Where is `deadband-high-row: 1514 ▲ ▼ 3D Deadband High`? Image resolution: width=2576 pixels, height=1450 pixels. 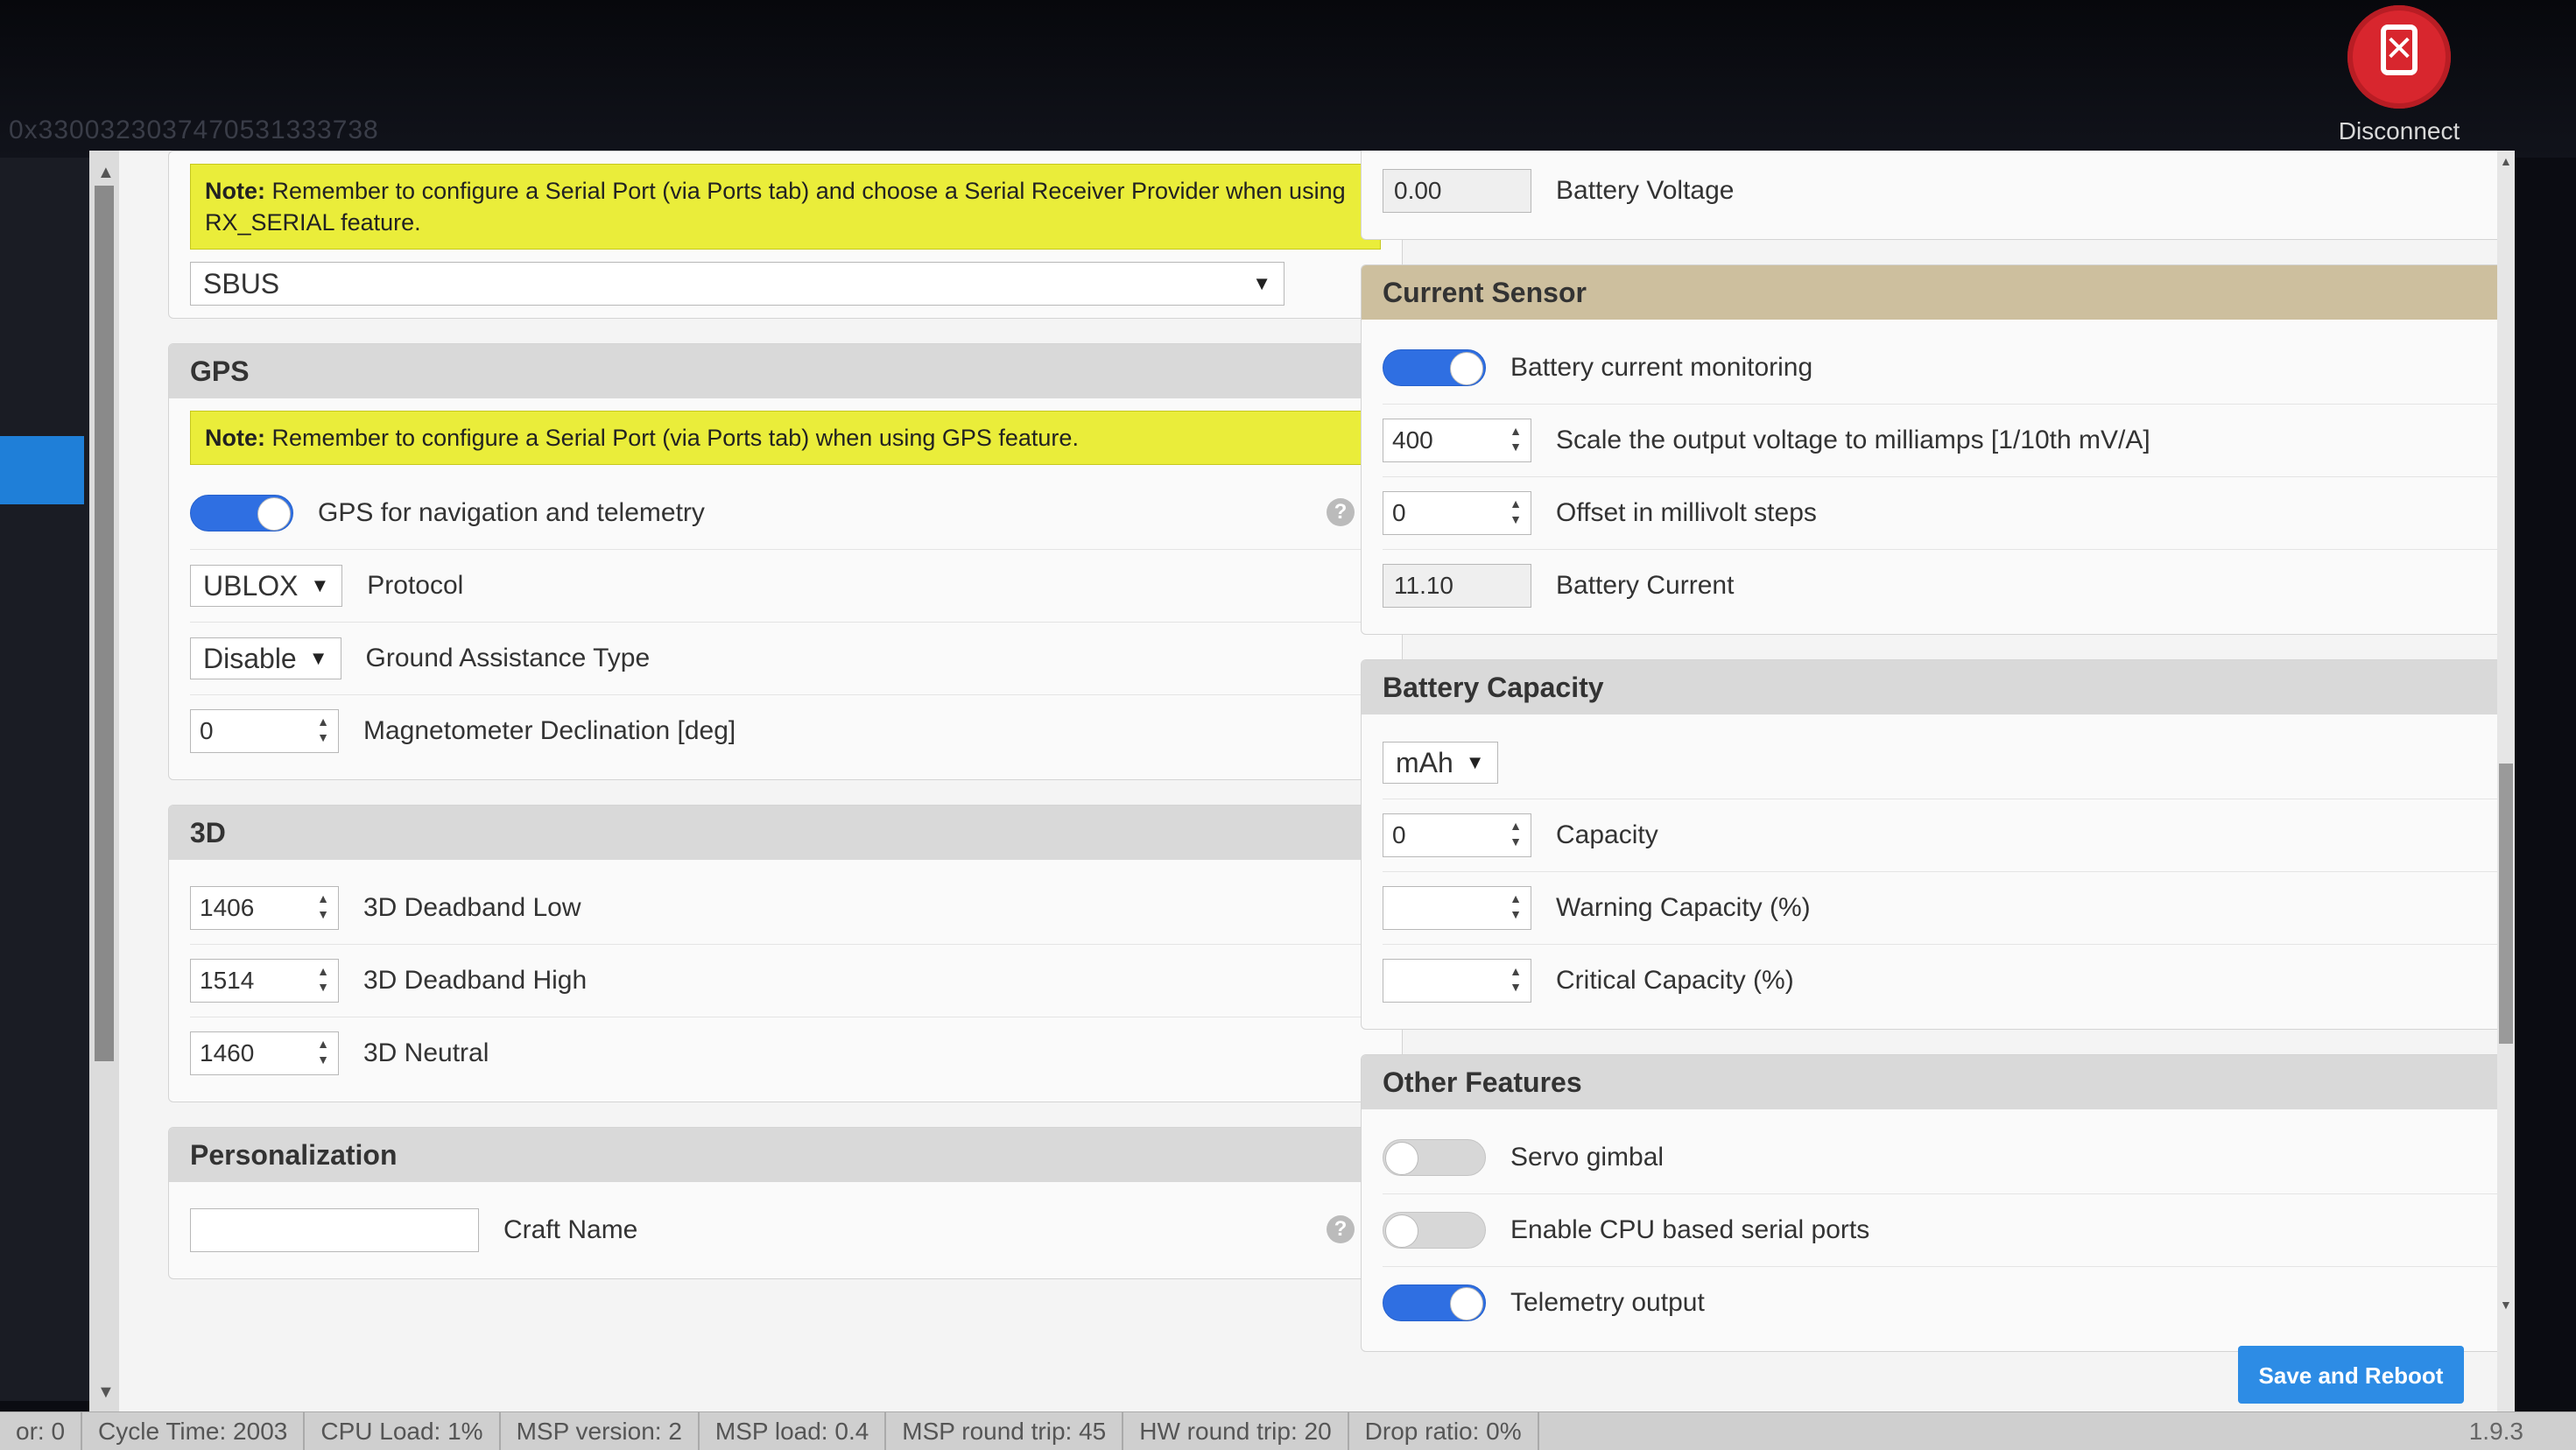 deadband-high-row: 1514 ▲ ▼ 3D Deadband High is located at coordinates (785, 981).